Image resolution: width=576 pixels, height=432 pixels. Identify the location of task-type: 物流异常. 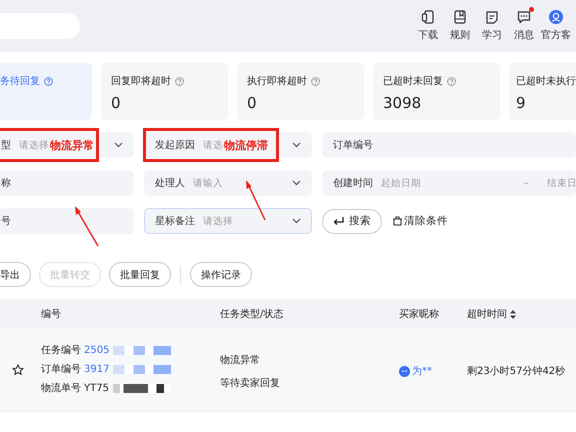
(240, 360).